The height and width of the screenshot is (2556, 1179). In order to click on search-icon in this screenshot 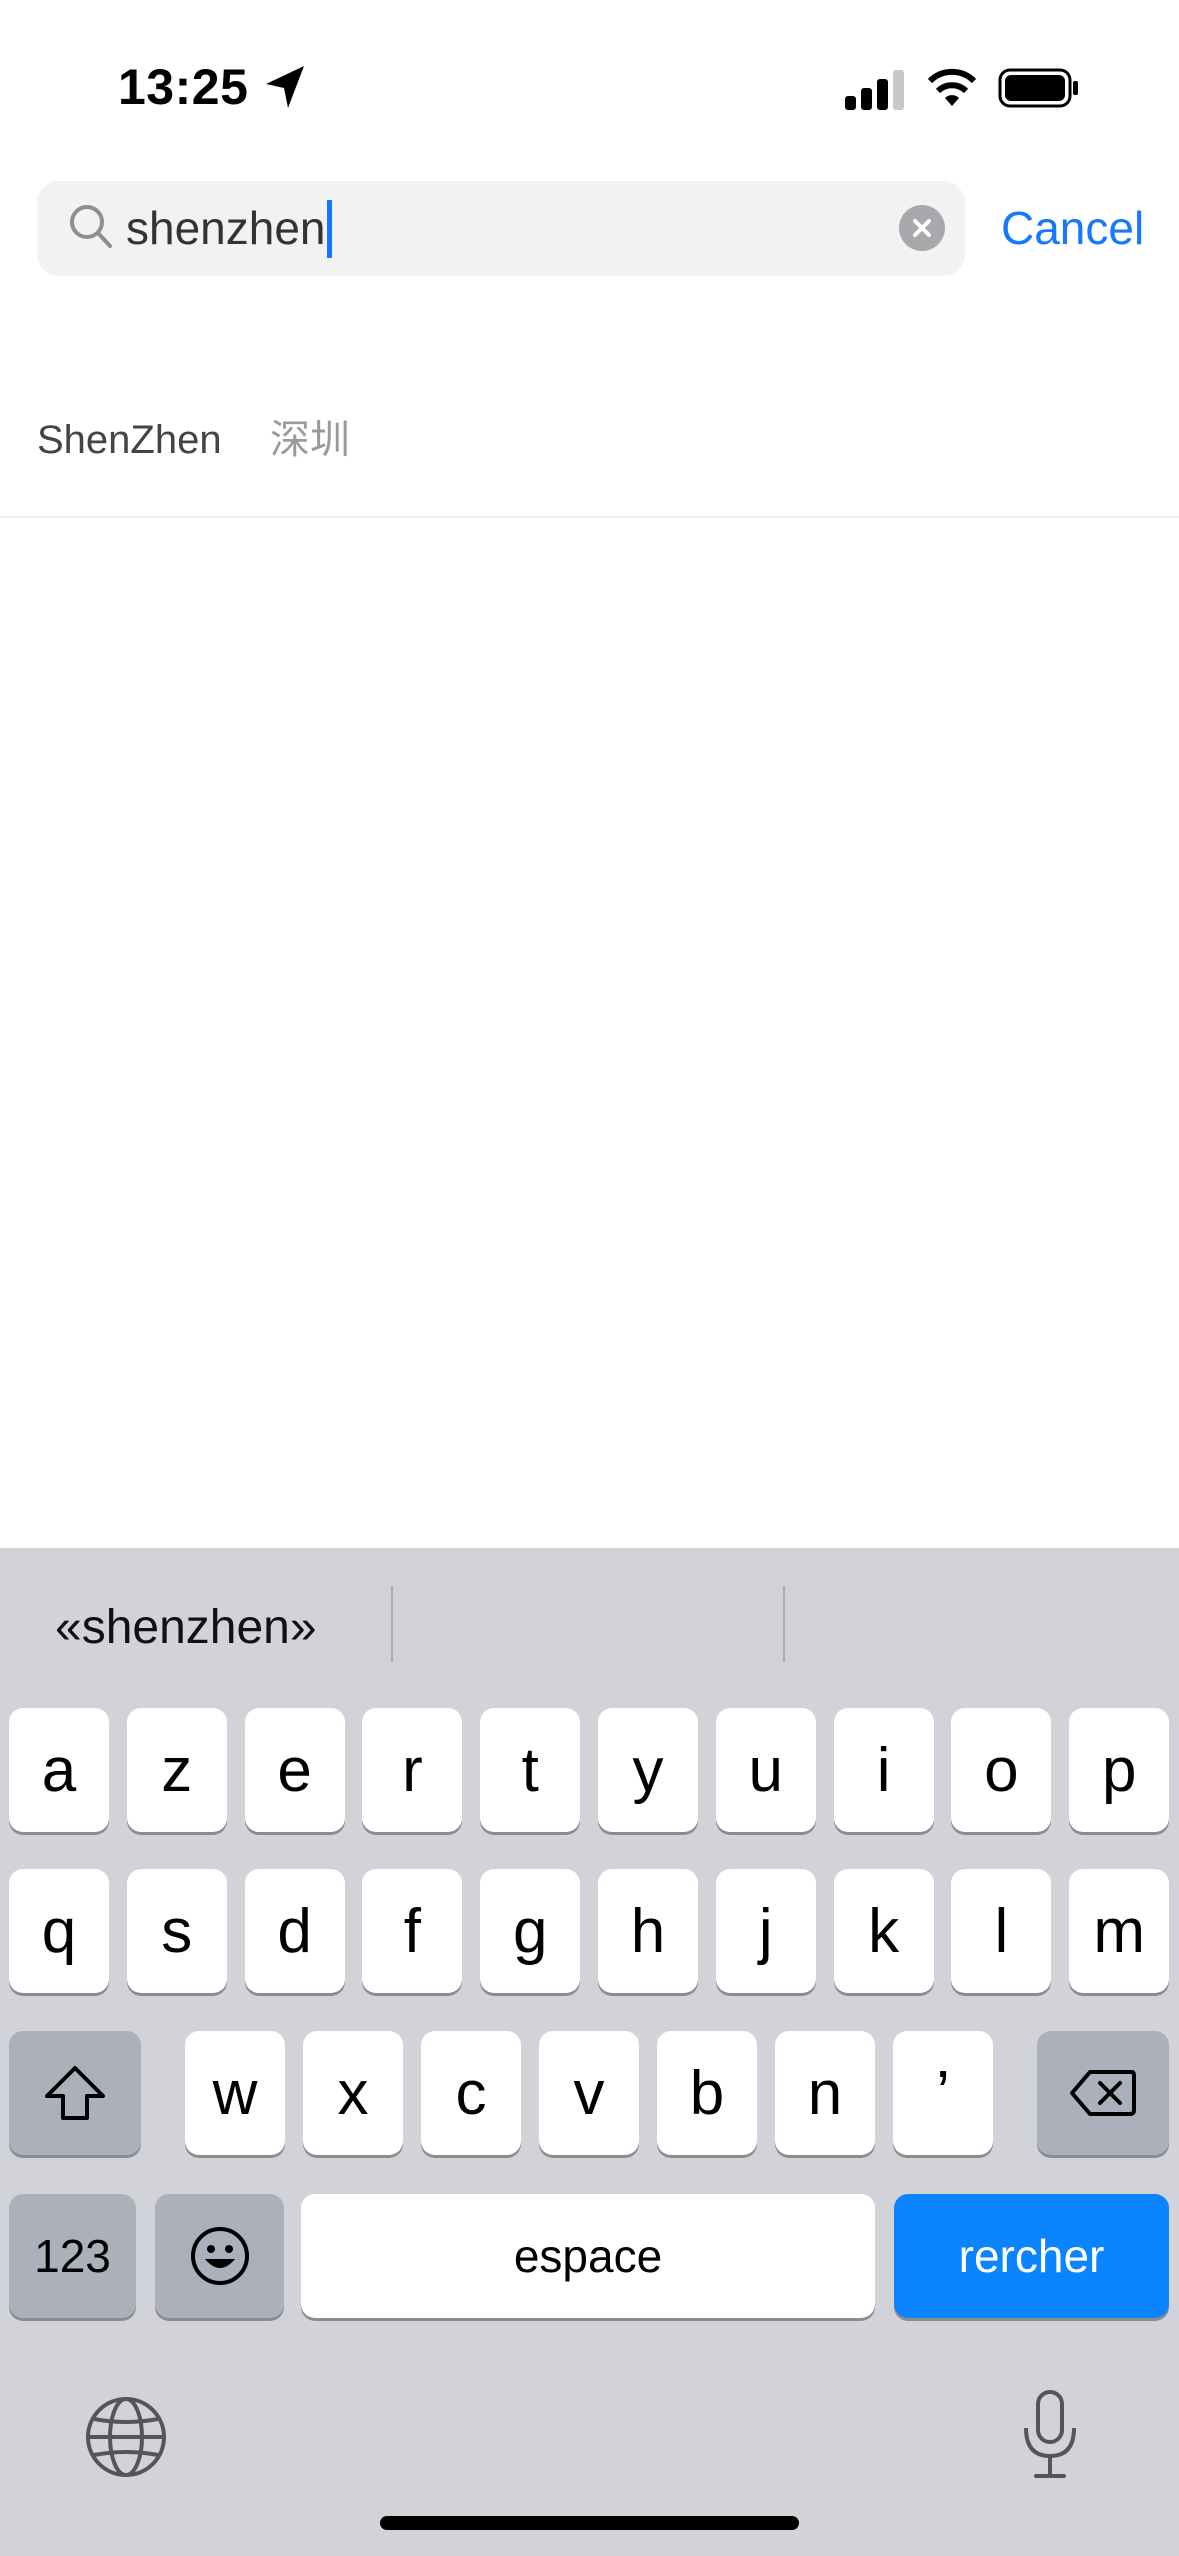, I will do `click(91, 226)`.